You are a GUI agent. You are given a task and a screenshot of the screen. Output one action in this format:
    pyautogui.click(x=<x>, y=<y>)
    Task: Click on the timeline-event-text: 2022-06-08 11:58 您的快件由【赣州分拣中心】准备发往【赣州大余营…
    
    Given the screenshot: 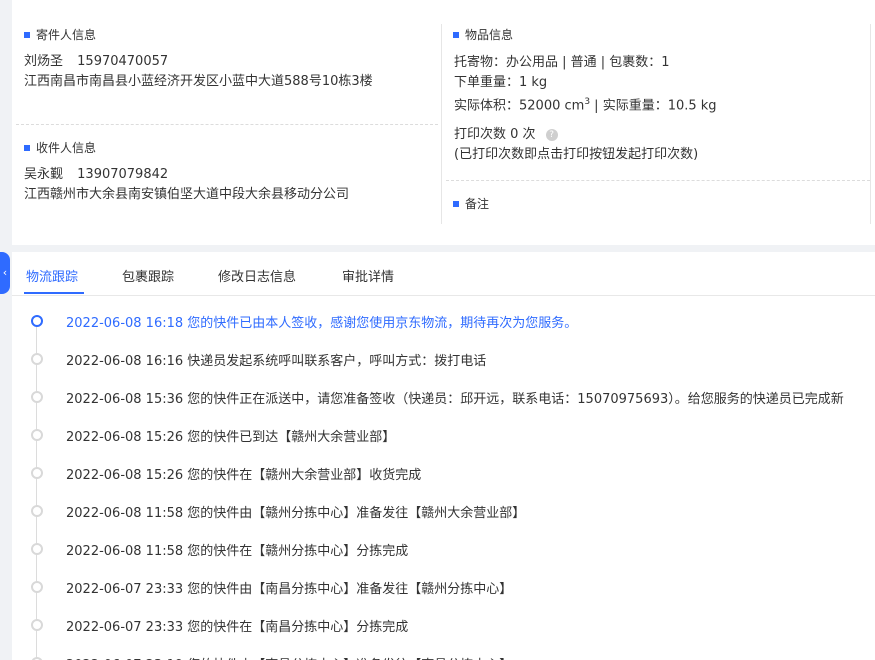 What is the action you would take?
    pyautogui.click(x=296, y=513)
    